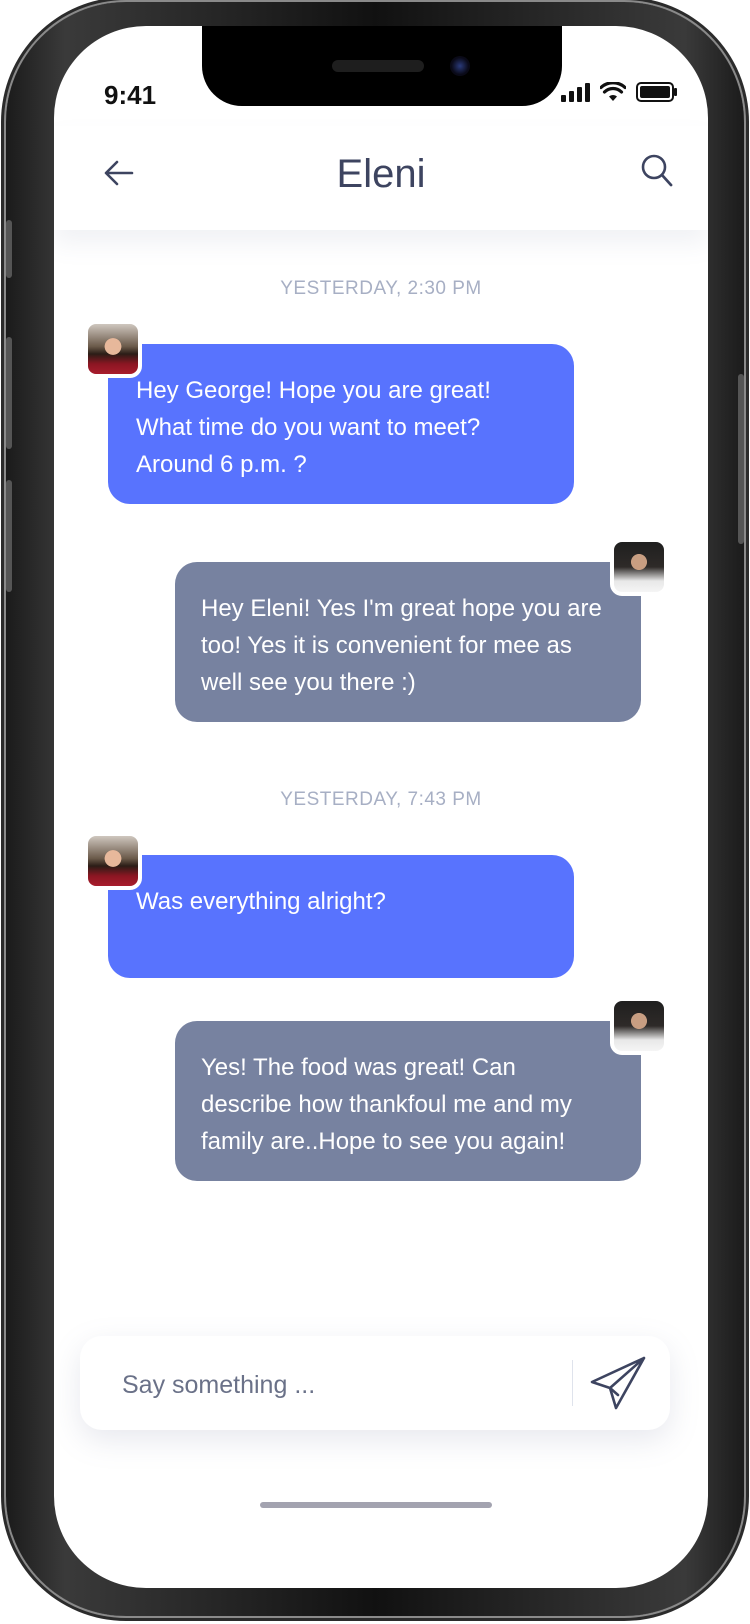 Image resolution: width=750 pixels, height=1624 pixels. What do you see at coordinates (613, 91) in the screenshot?
I see `wifi-icon` at bounding box center [613, 91].